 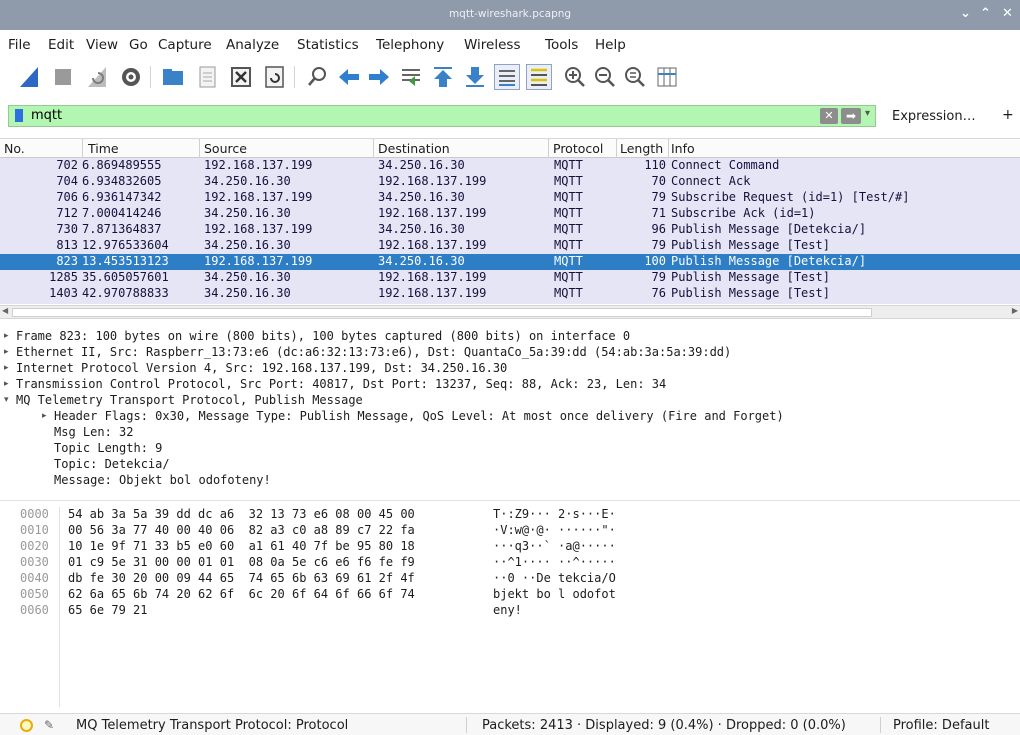 I want to click on column-time: Time, so click(x=103, y=148).